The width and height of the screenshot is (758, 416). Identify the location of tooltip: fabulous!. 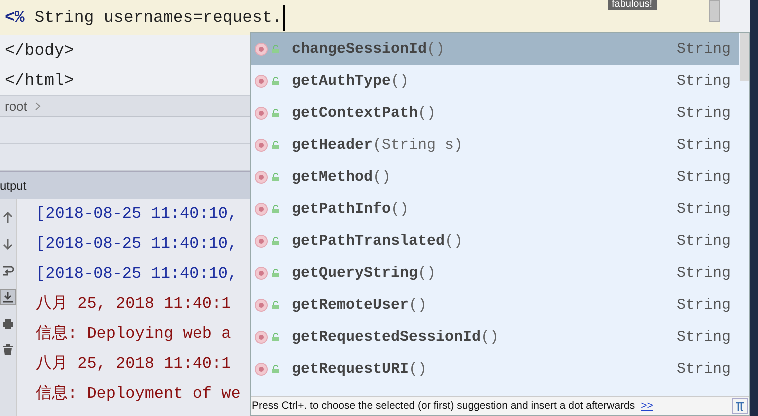
(632, 5).